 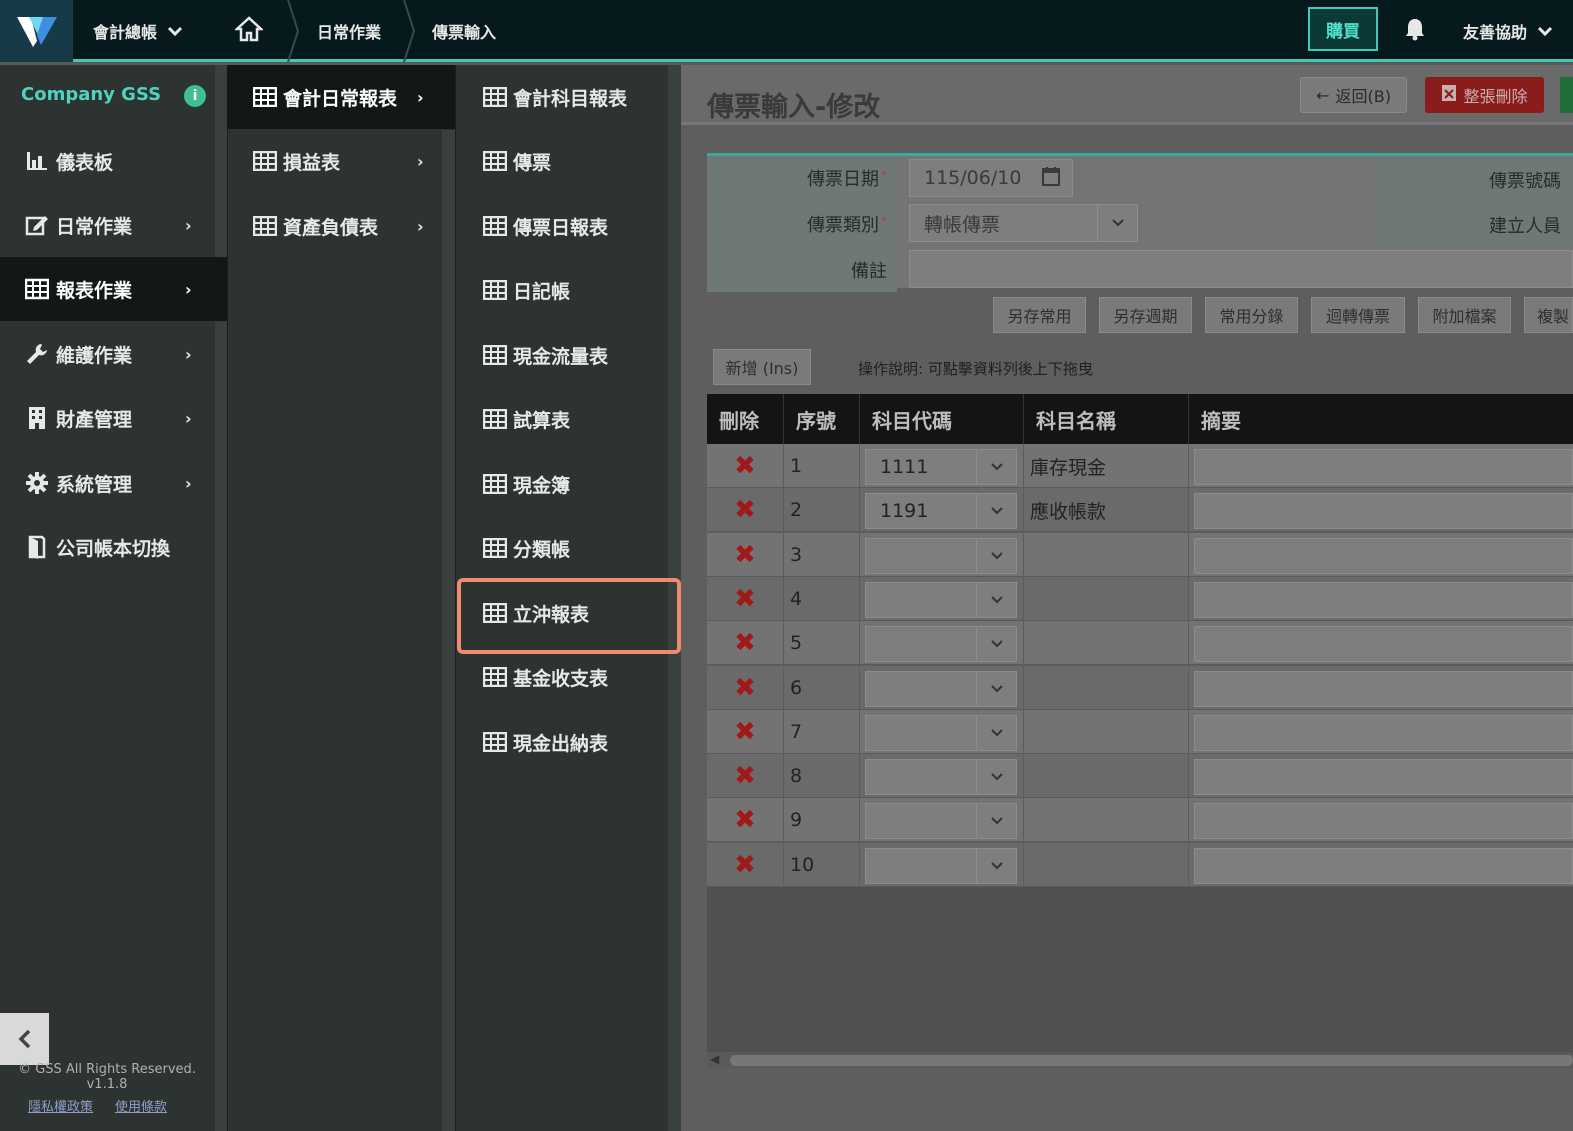 What do you see at coordinates (1353, 95) in the screenshot?
I see `back-button: ← 返回(B)` at bounding box center [1353, 95].